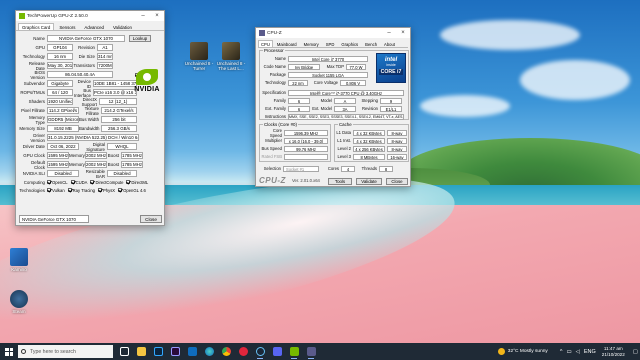 The height and width of the screenshot is (360, 640). What do you see at coordinates (260, 351) in the screenshot?
I see `steam-taskbar-icon` at bounding box center [260, 351].